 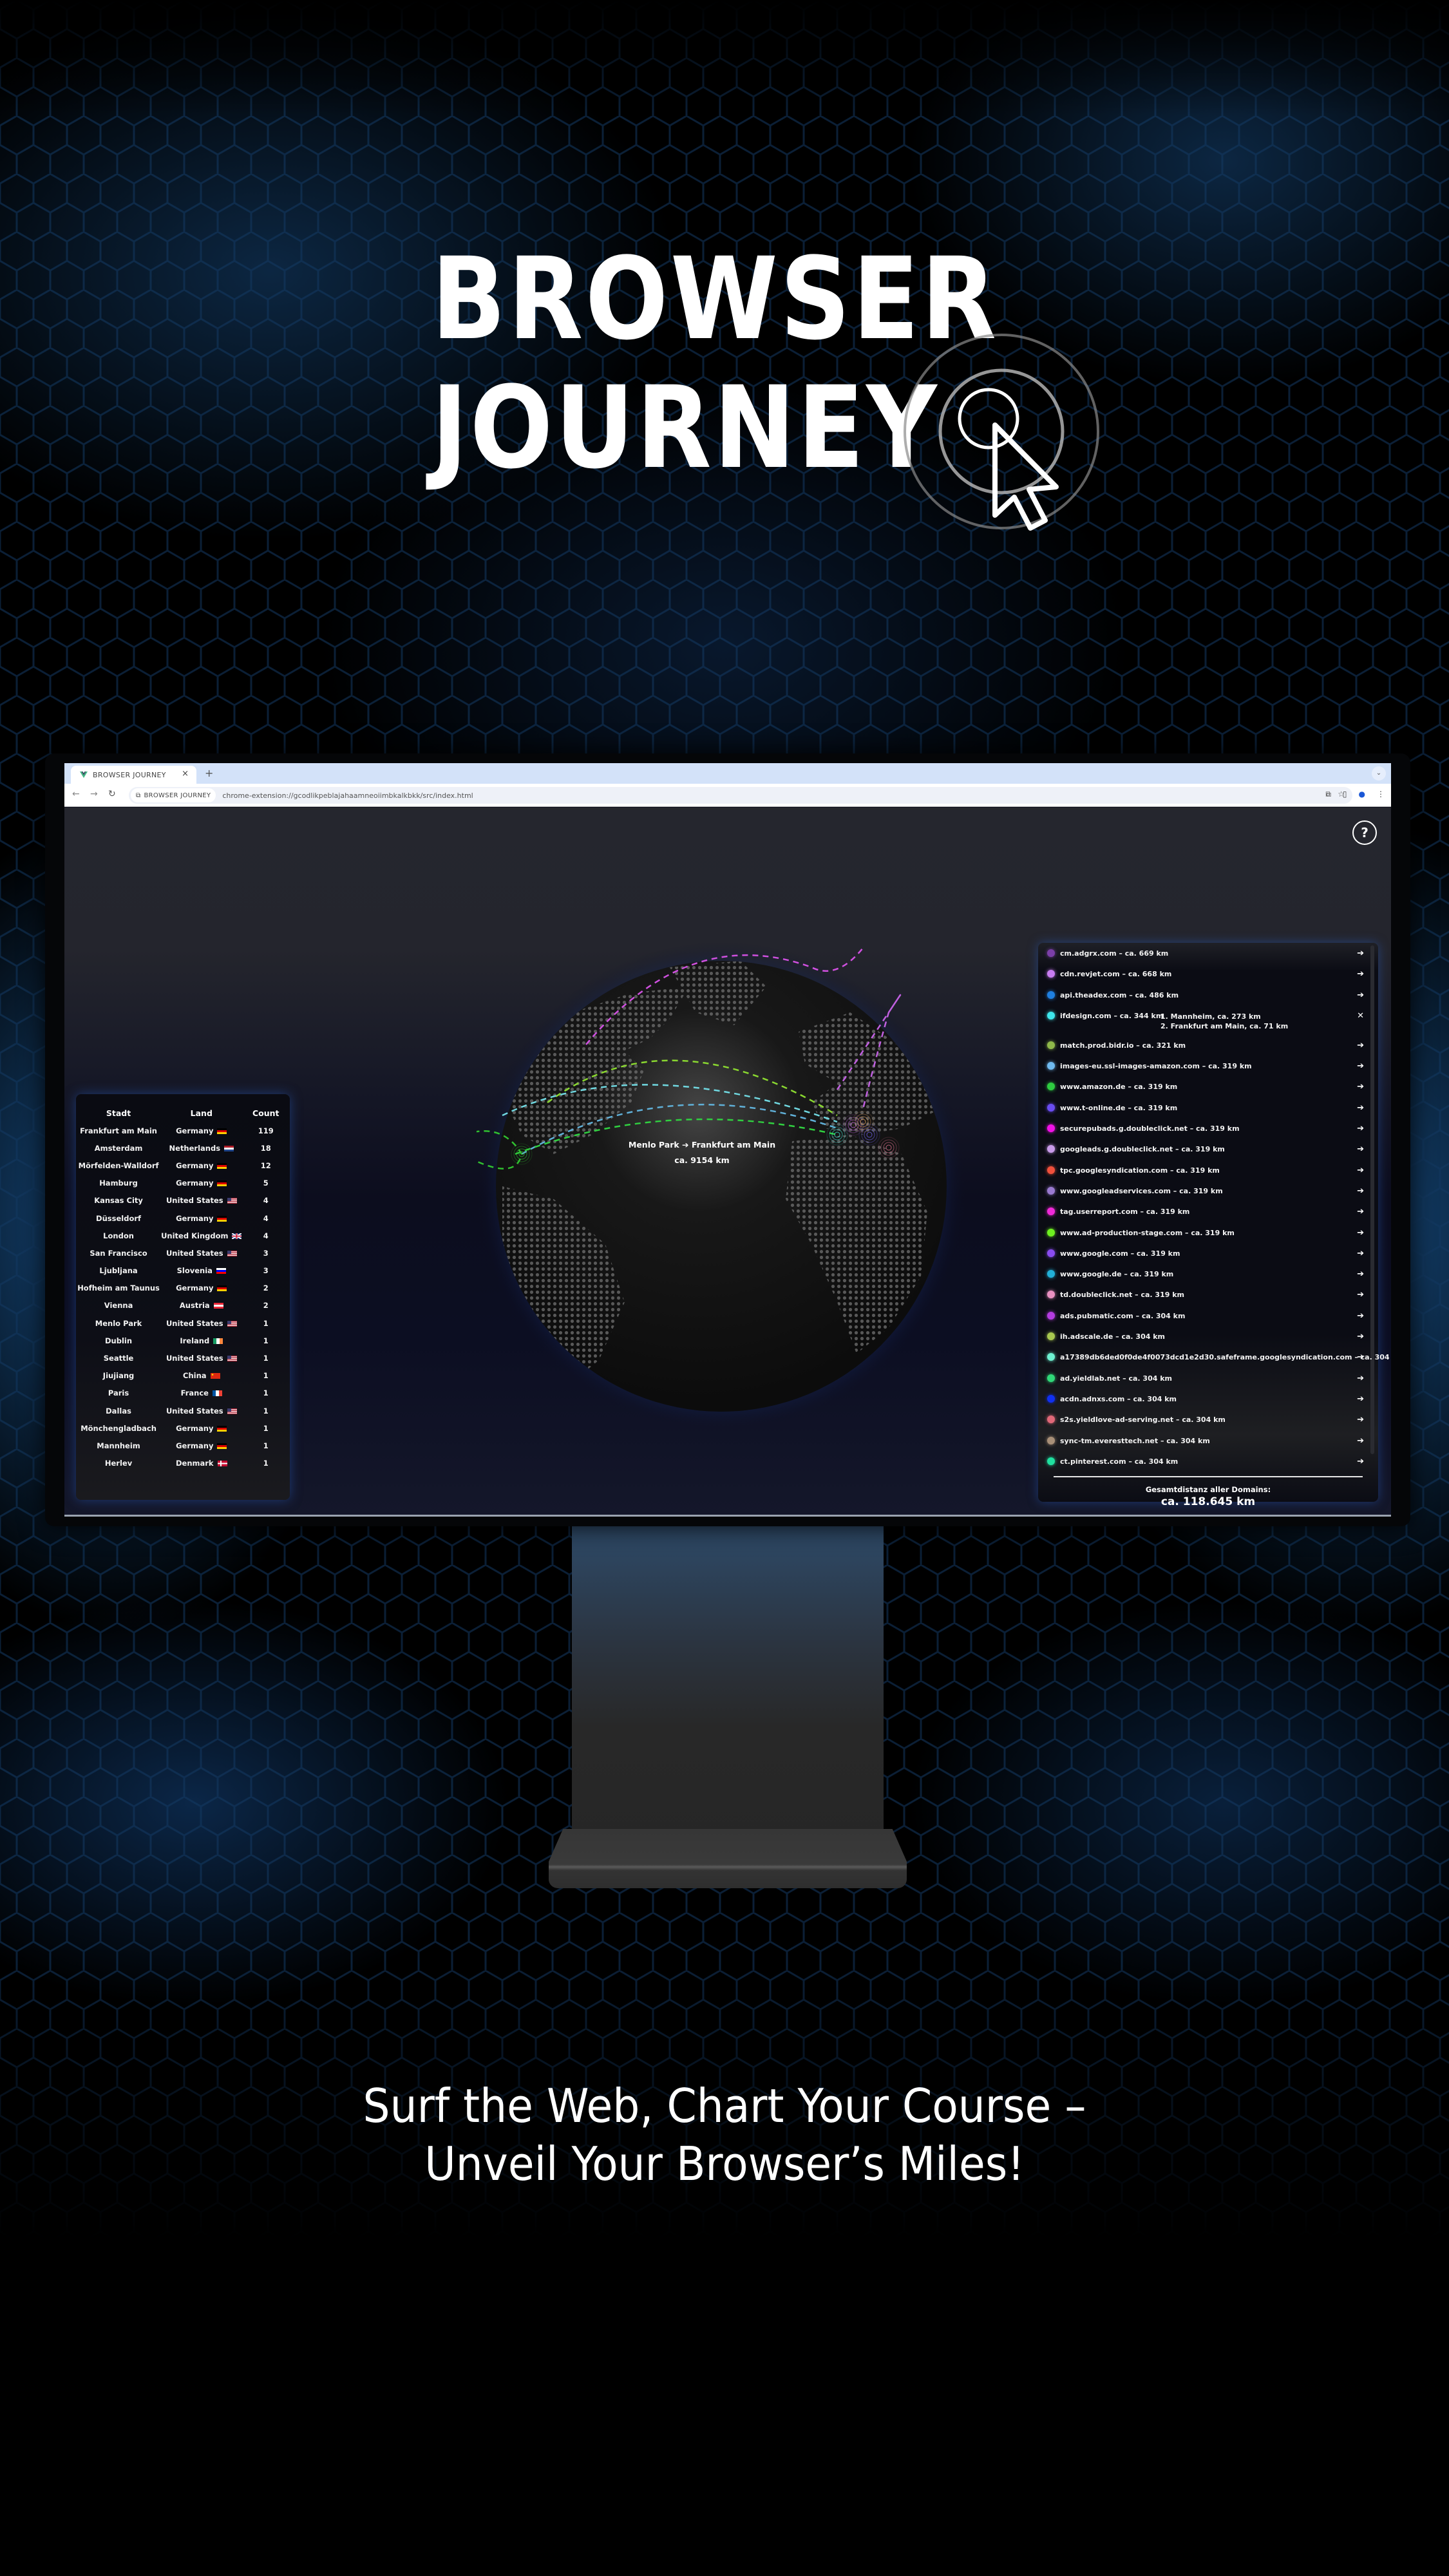 What do you see at coordinates (1364, 833) in the screenshot?
I see `help-button: ?` at bounding box center [1364, 833].